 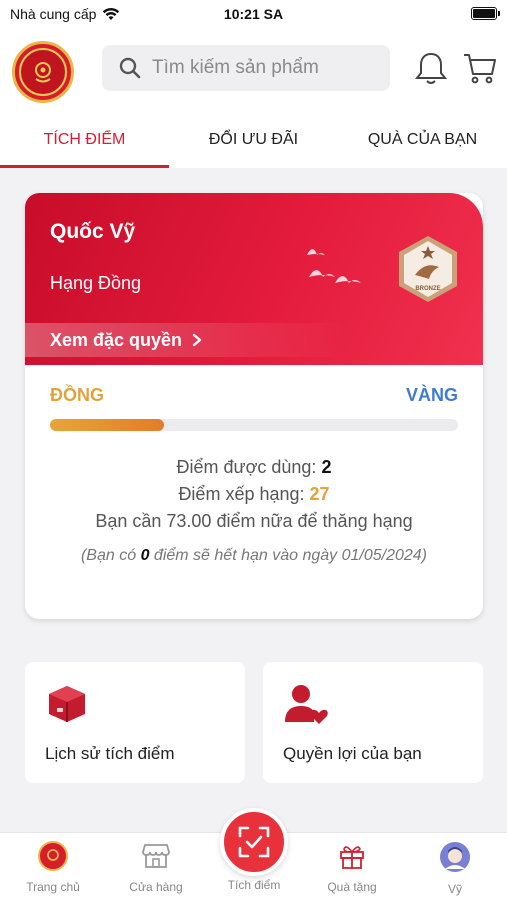 I want to click on nav-store: Cửa hàng, so click(x=156, y=867).